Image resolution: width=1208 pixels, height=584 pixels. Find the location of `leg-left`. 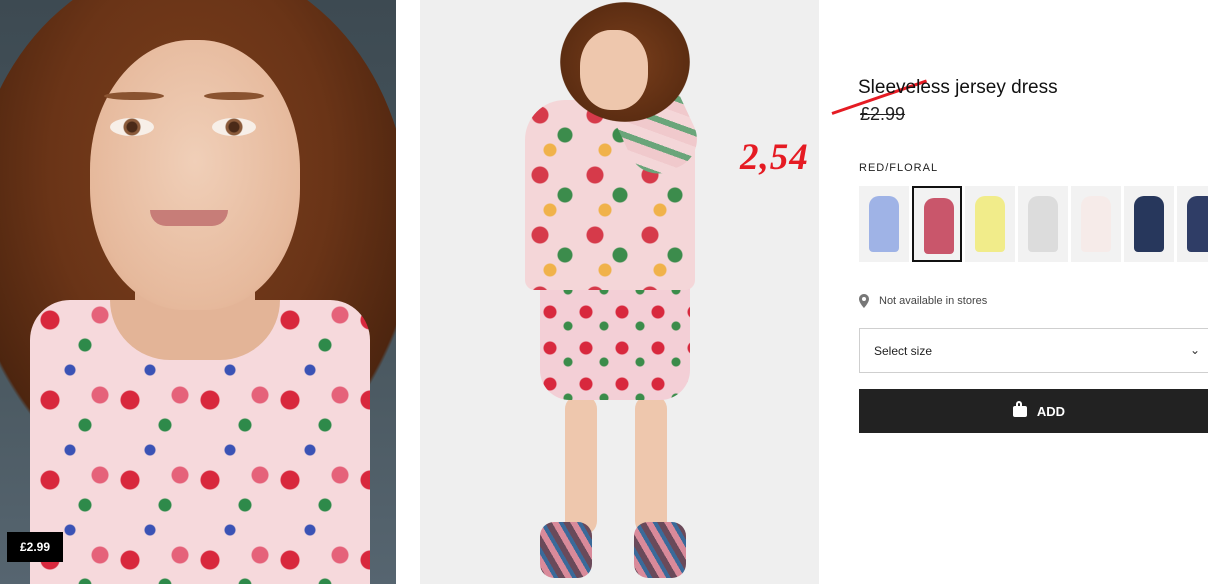

leg-left is located at coordinates (581, 465).